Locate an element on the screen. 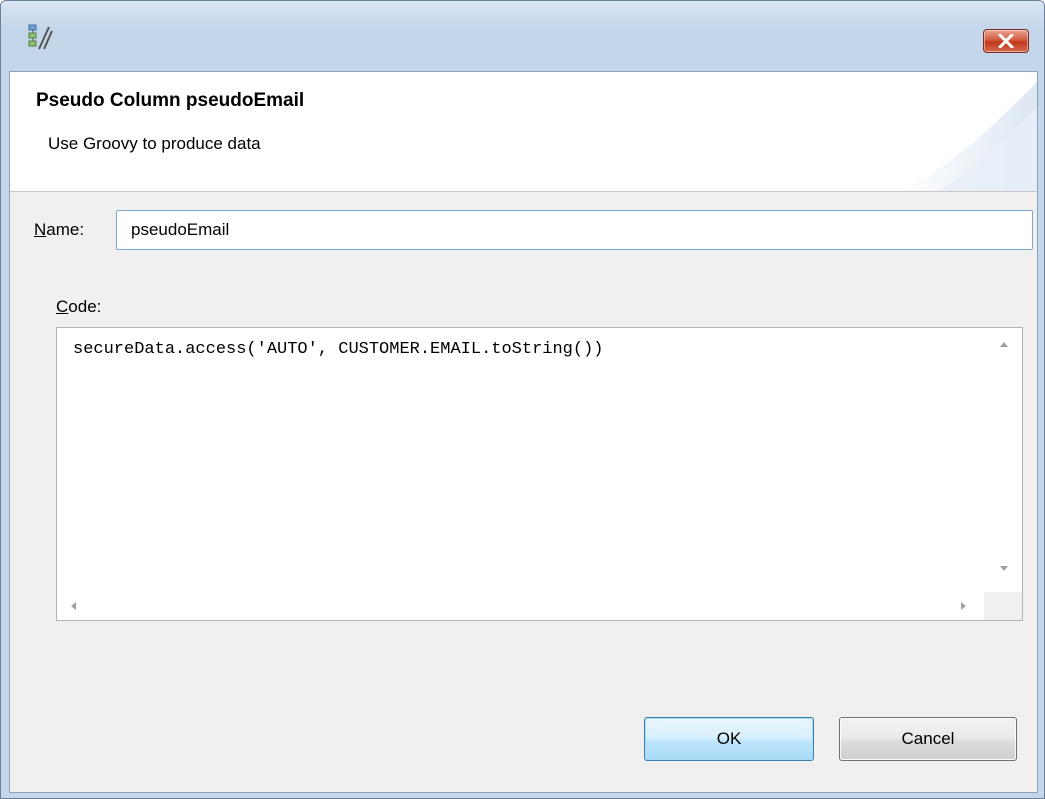 The height and width of the screenshot is (799, 1045). code-label: Code: is located at coordinates (79, 306).